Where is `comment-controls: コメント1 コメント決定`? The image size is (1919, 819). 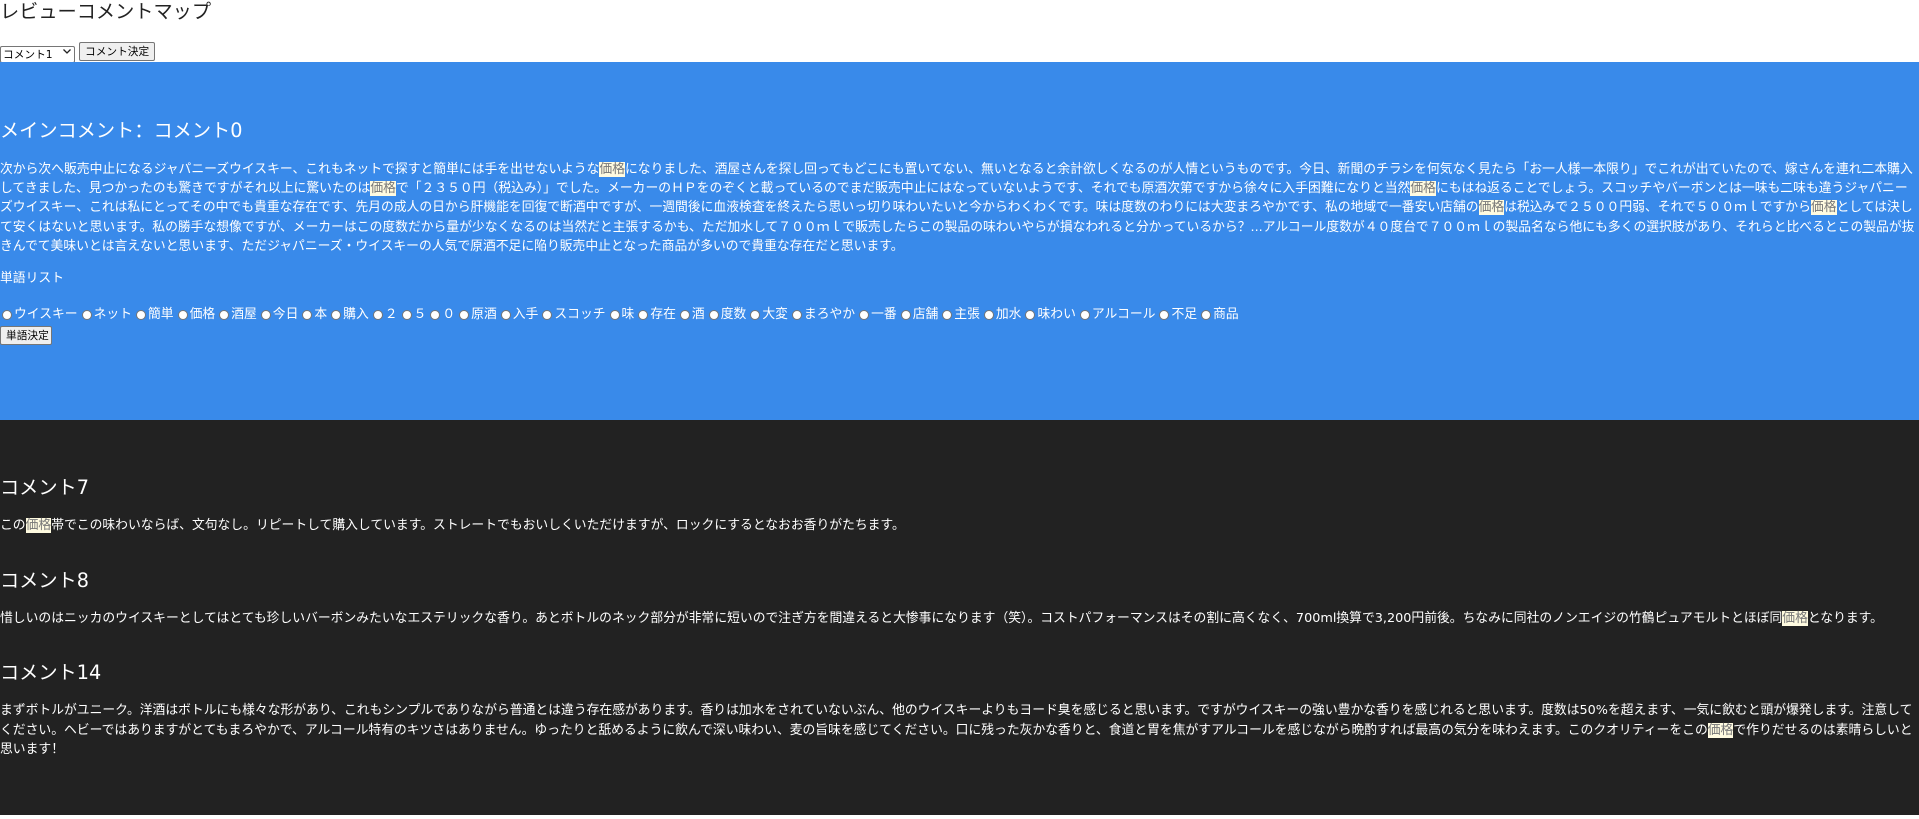
comment-controls: コメント1 コメント決定 is located at coordinates (77, 52).